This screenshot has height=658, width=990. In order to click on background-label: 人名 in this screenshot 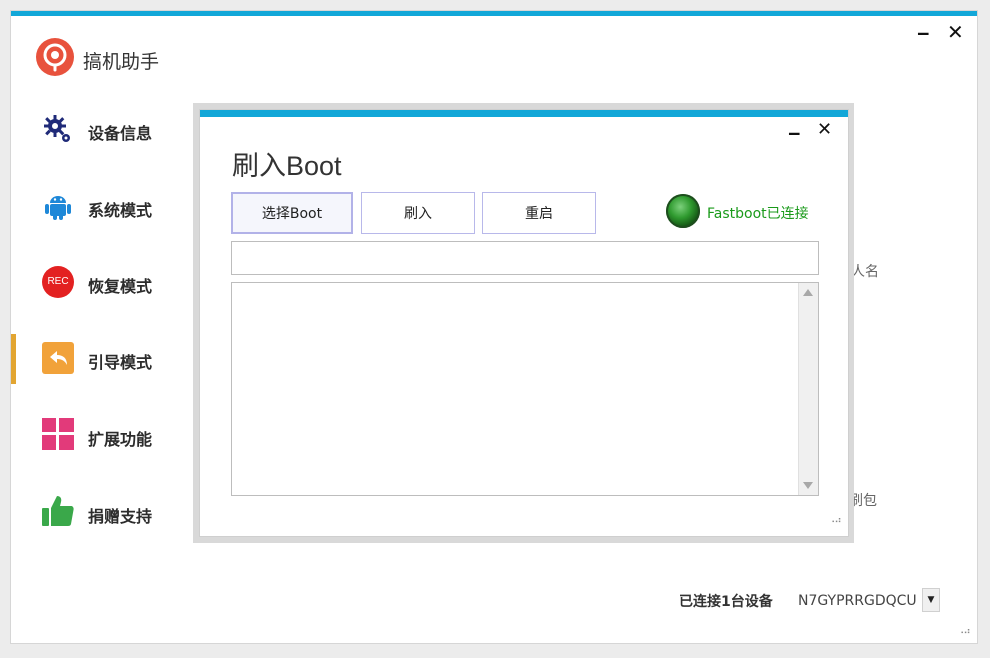, I will do `click(865, 272)`.